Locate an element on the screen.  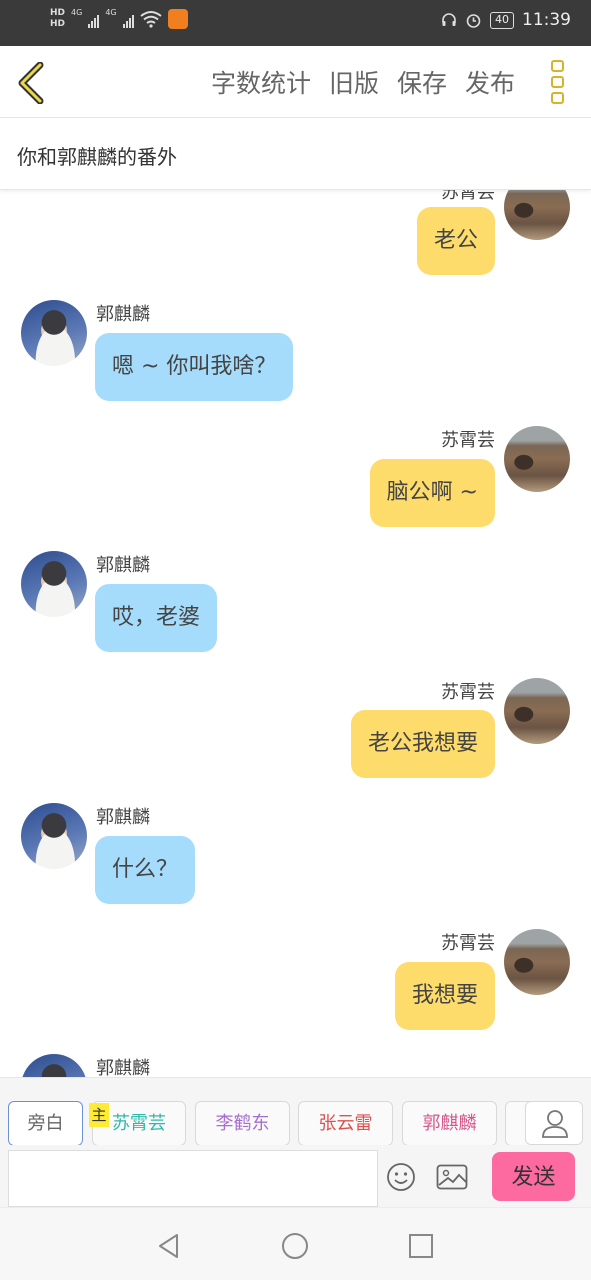
role-zhang-yunlei: 张云雷 is located at coordinates (345, 1123).